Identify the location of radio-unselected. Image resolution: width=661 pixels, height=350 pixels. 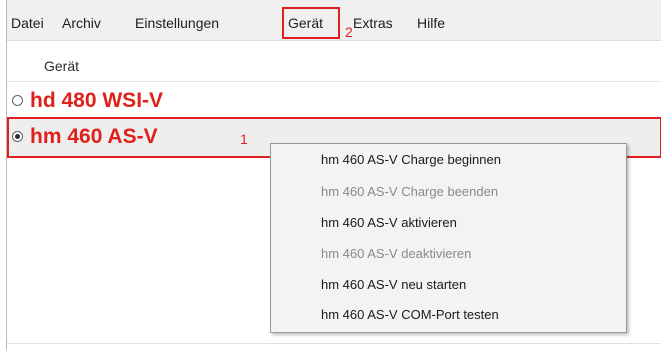
(17, 100).